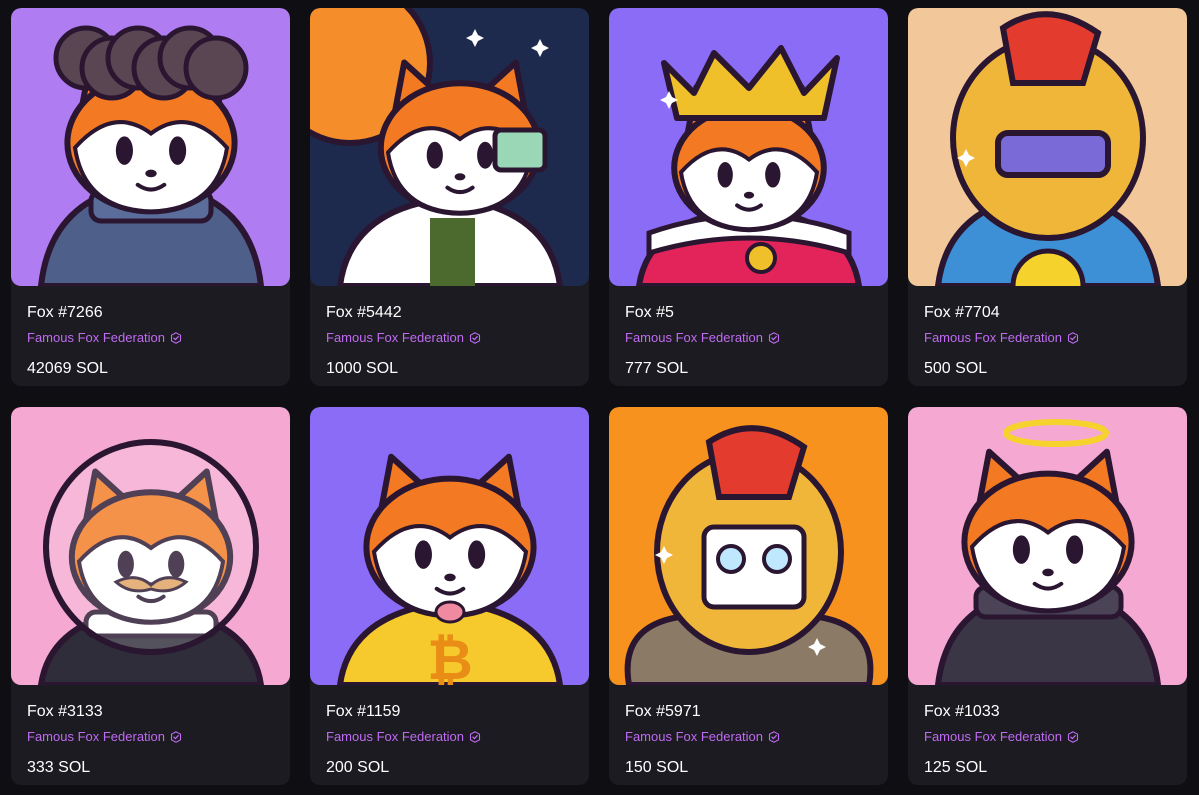  What do you see at coordinates (452, 252) in the screenshot?
I see `shirt` at bounding box center [452, 252].